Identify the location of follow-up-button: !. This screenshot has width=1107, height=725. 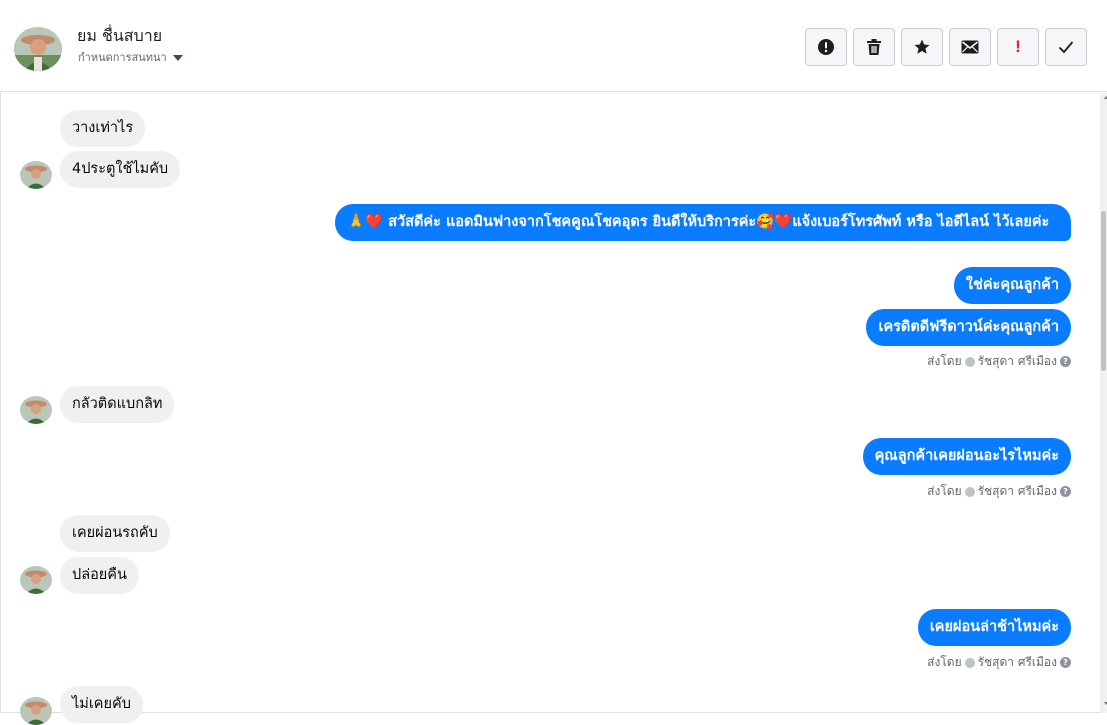
(1018, 47).